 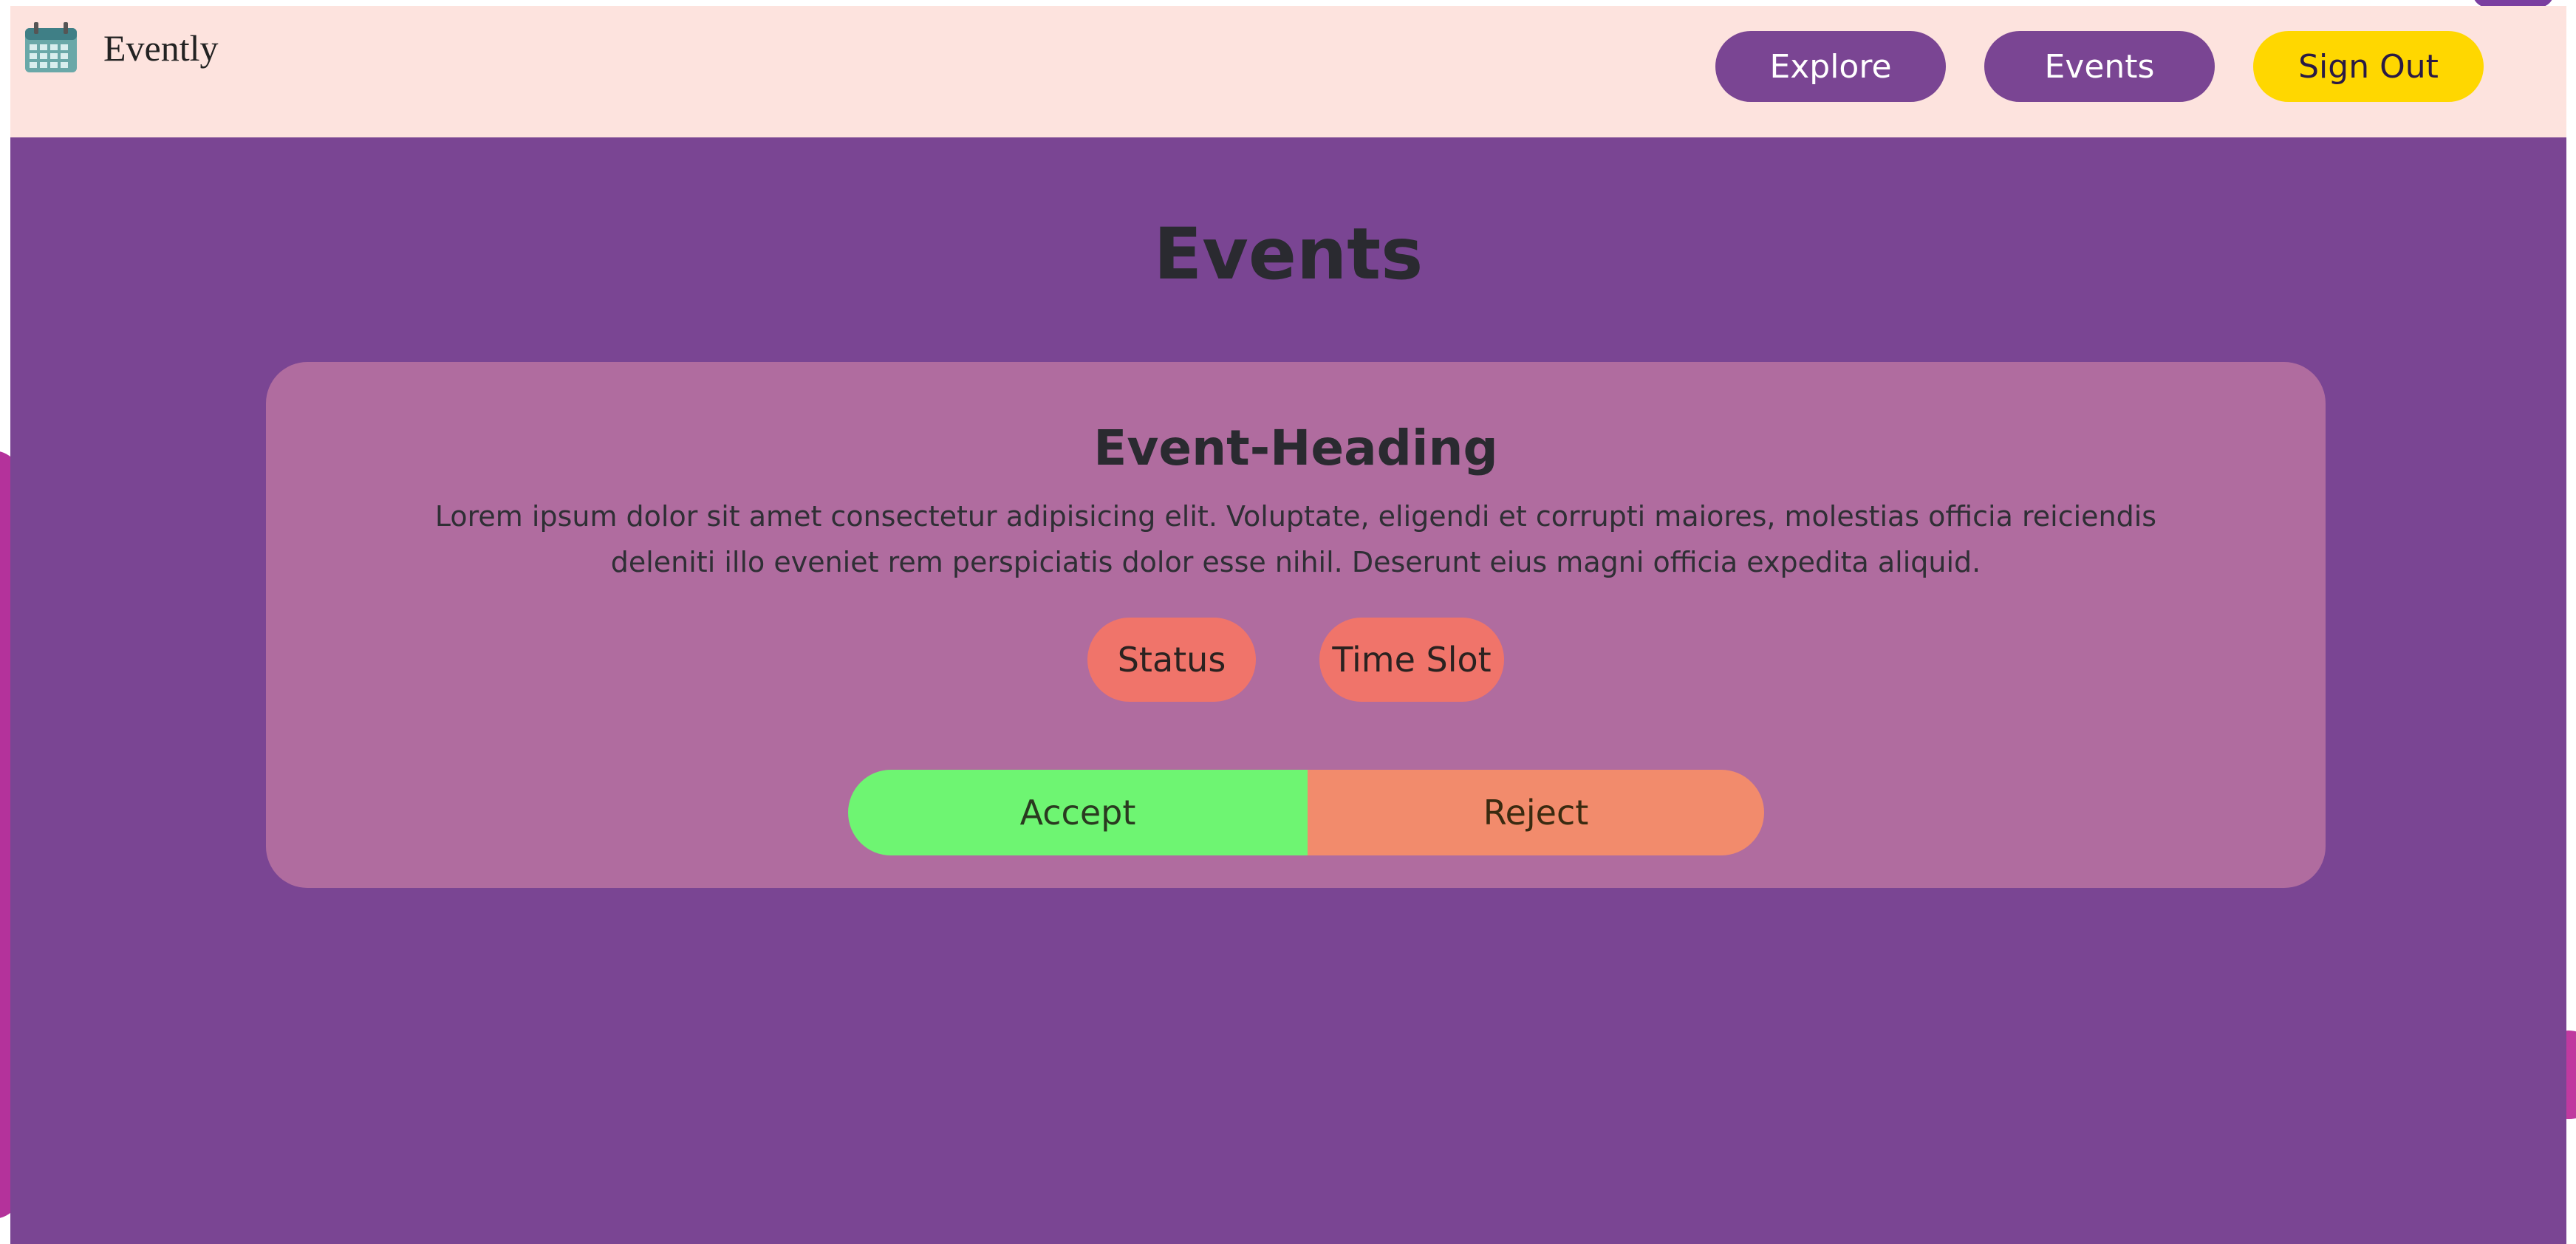 What do you see at coordinates (1172, 660) in the screenshot?
I see `status-badge: Status` at bounding box center [1172, 660].